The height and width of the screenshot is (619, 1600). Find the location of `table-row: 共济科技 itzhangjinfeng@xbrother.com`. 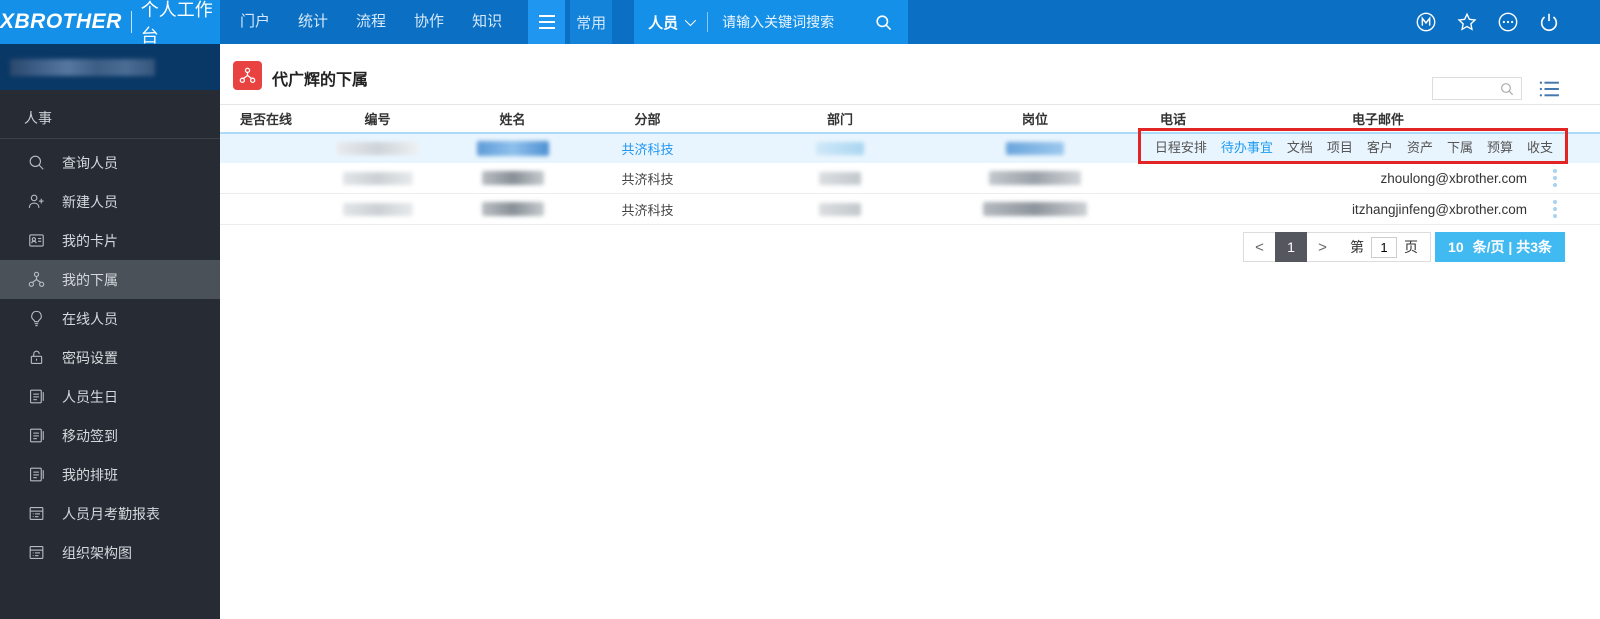

table-row: 共济科技 itzhangjinfeng@xbrother.com is located at coordinates (910, 209).